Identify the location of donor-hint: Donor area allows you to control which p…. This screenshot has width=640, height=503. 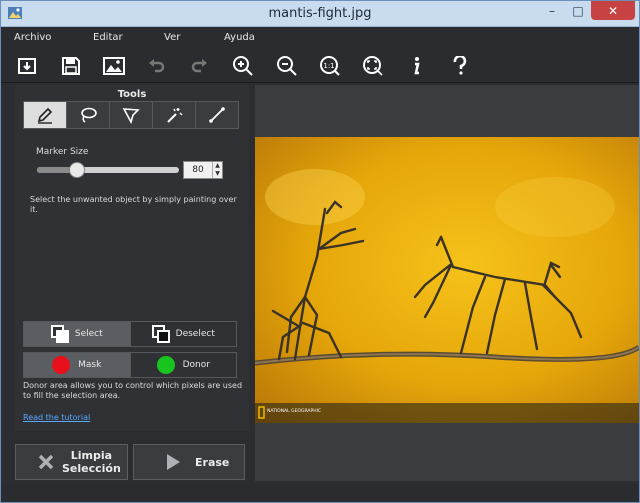
(133, 390).